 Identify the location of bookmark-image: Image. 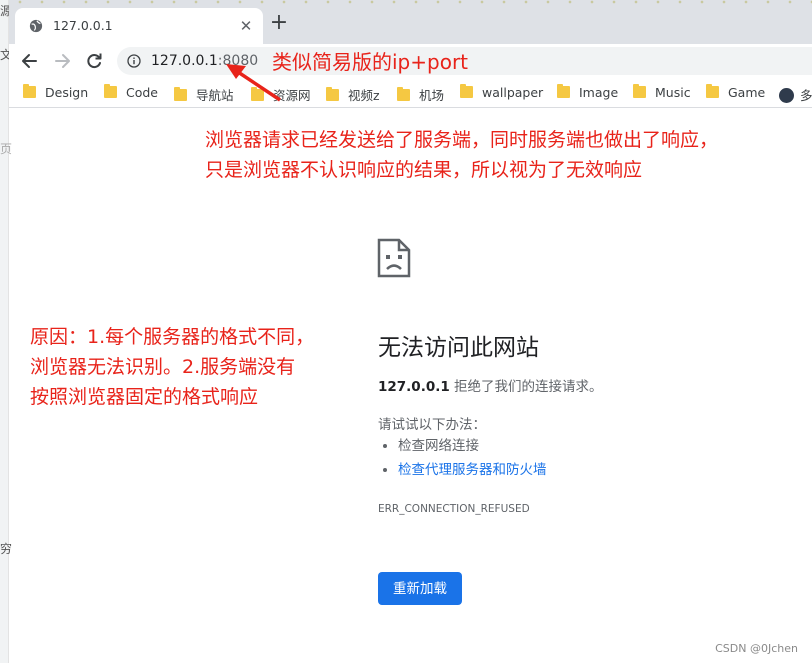
(588, 92).